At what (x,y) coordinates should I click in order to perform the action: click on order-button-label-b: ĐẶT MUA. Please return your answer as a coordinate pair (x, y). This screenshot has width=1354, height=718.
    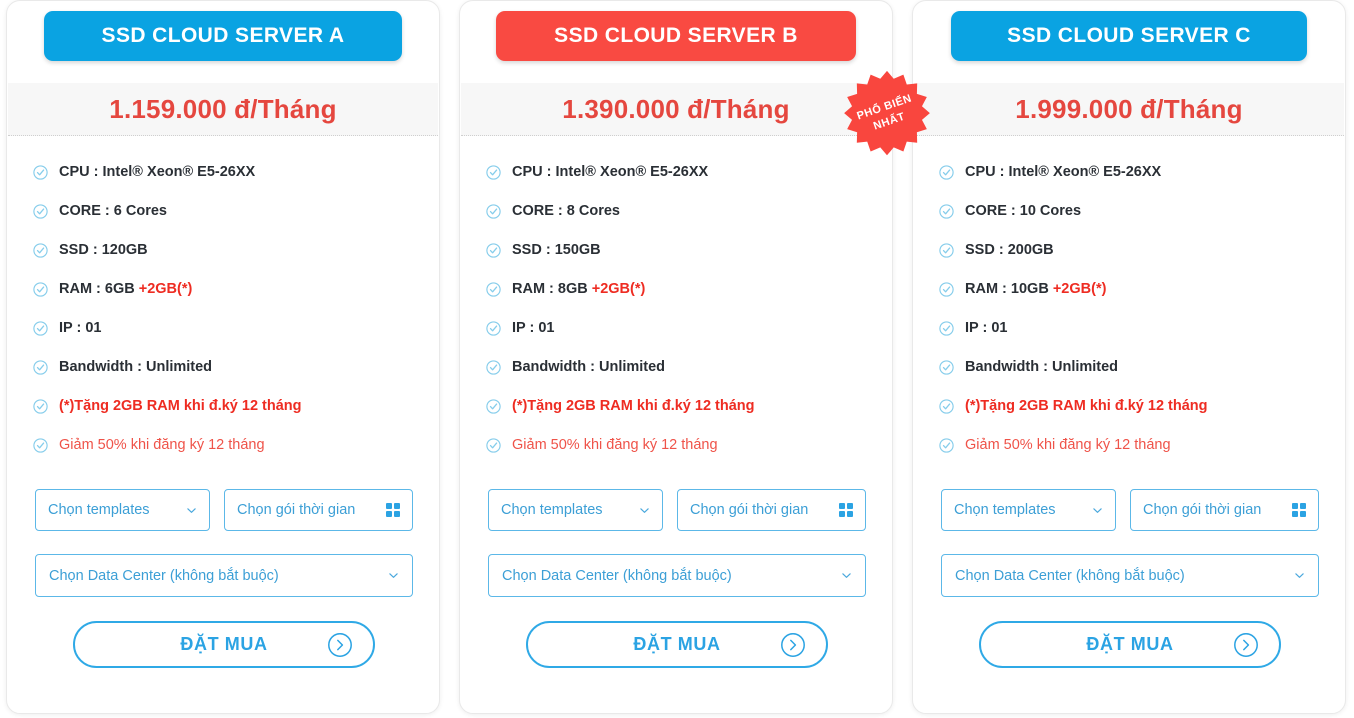
    Looking at the image, I should click on (677, 644).